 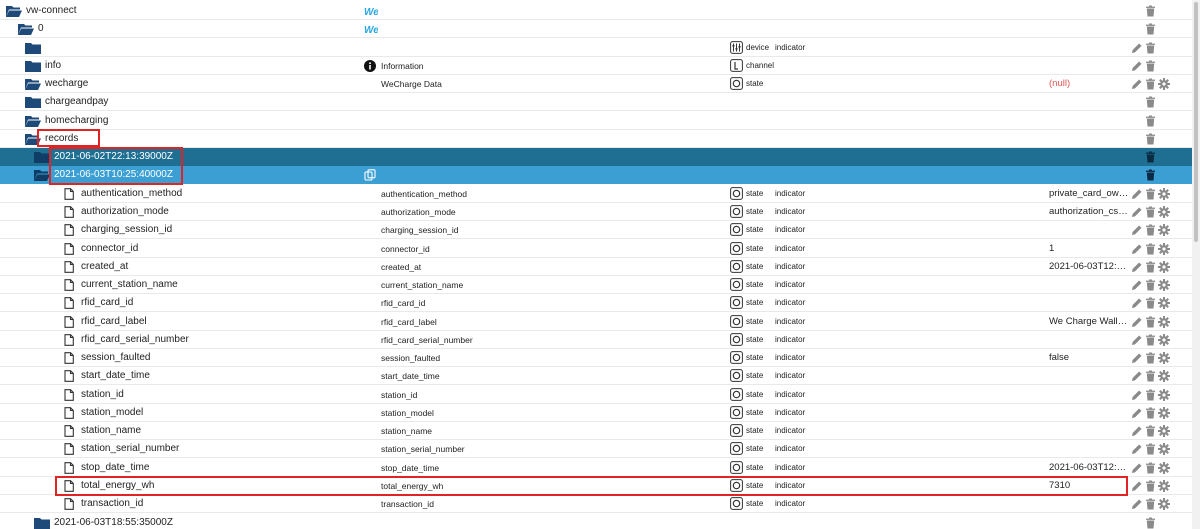 What do you see at coordinates (107, 303) in the screenshot?
I see `object-id: rfid_card_id` at bounding box center [107, 303].